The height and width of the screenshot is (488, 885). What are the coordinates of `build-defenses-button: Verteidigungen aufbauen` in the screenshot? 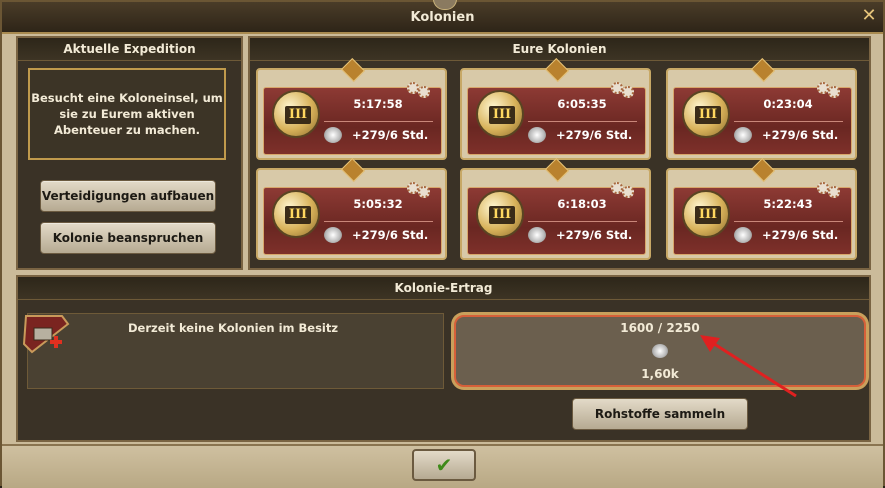 It's located at (128, 196).